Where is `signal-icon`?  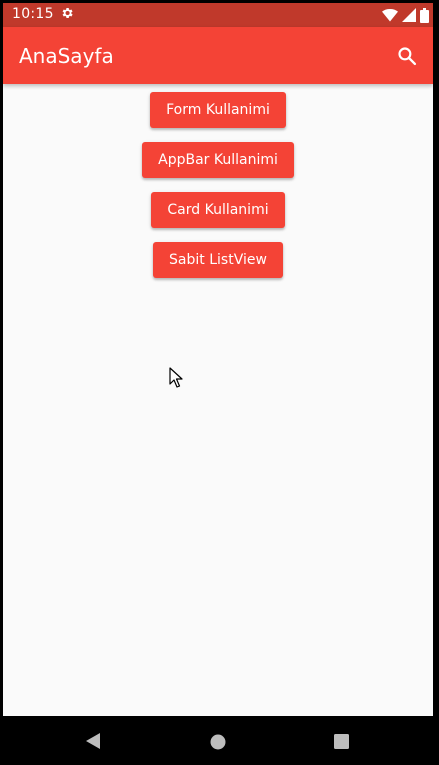
signal-icon is located at coordinates (409, 15).